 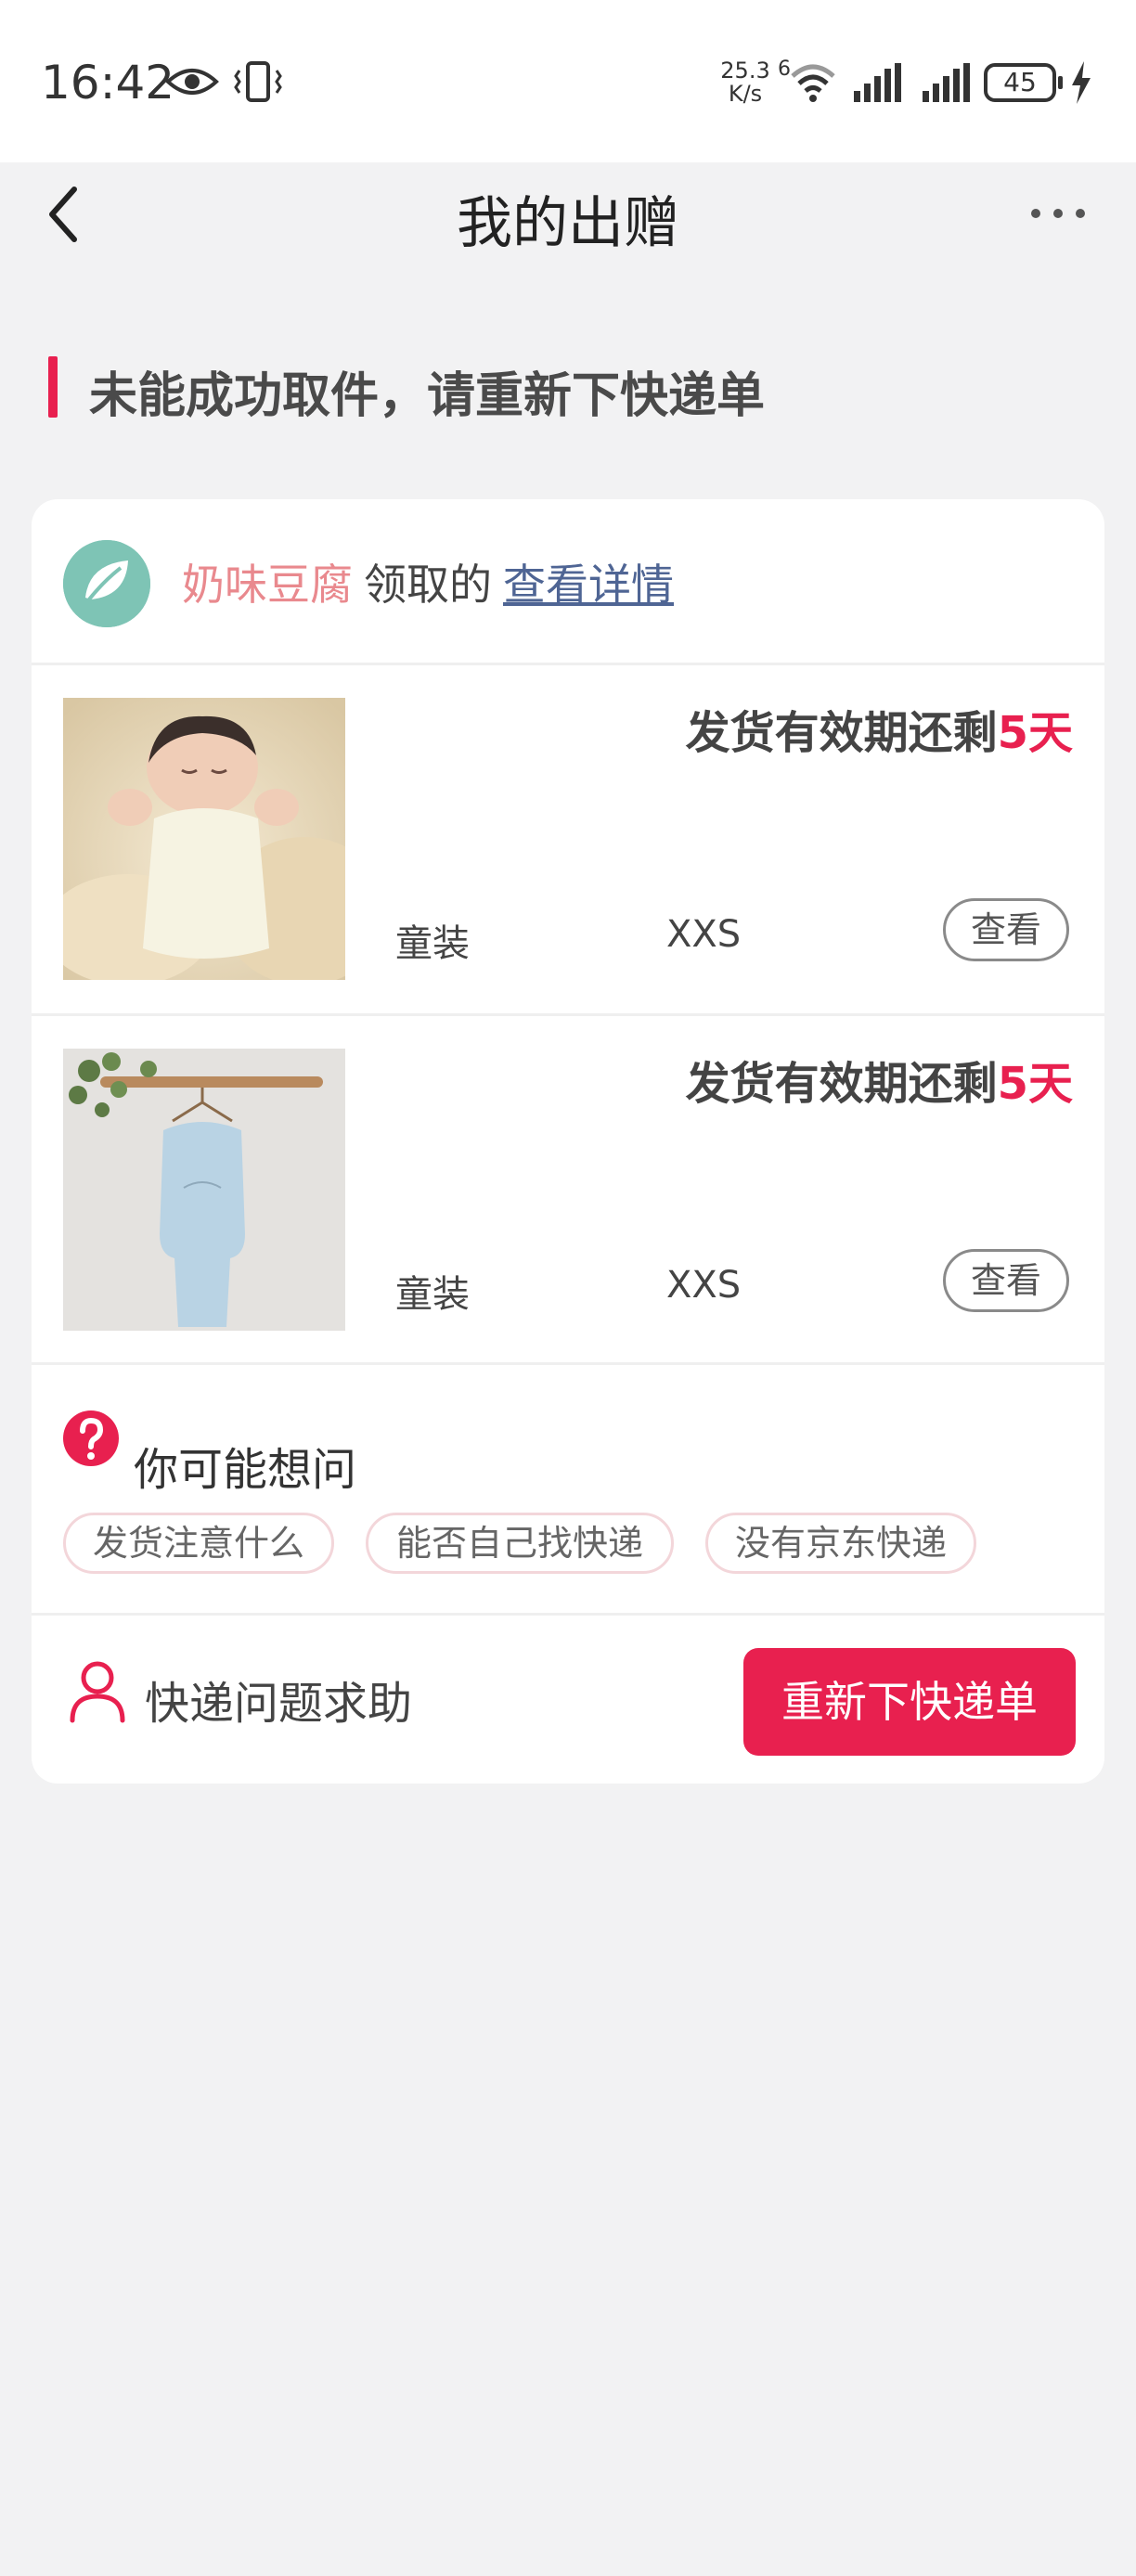 What do you see at coordinates (520, 1543) in the screenshot?
I see `faq-chip: 能否自己找快递` at bounding box center [520, 1543].